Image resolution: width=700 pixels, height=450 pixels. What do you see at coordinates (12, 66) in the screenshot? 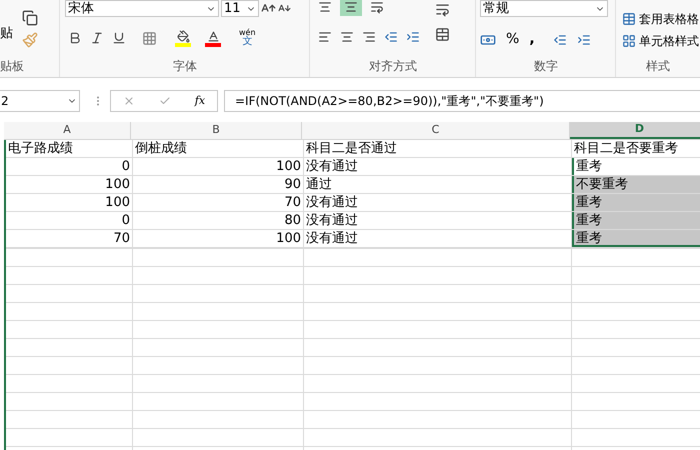
I see `group-label: 贴板` at bounding box center [12, 66].